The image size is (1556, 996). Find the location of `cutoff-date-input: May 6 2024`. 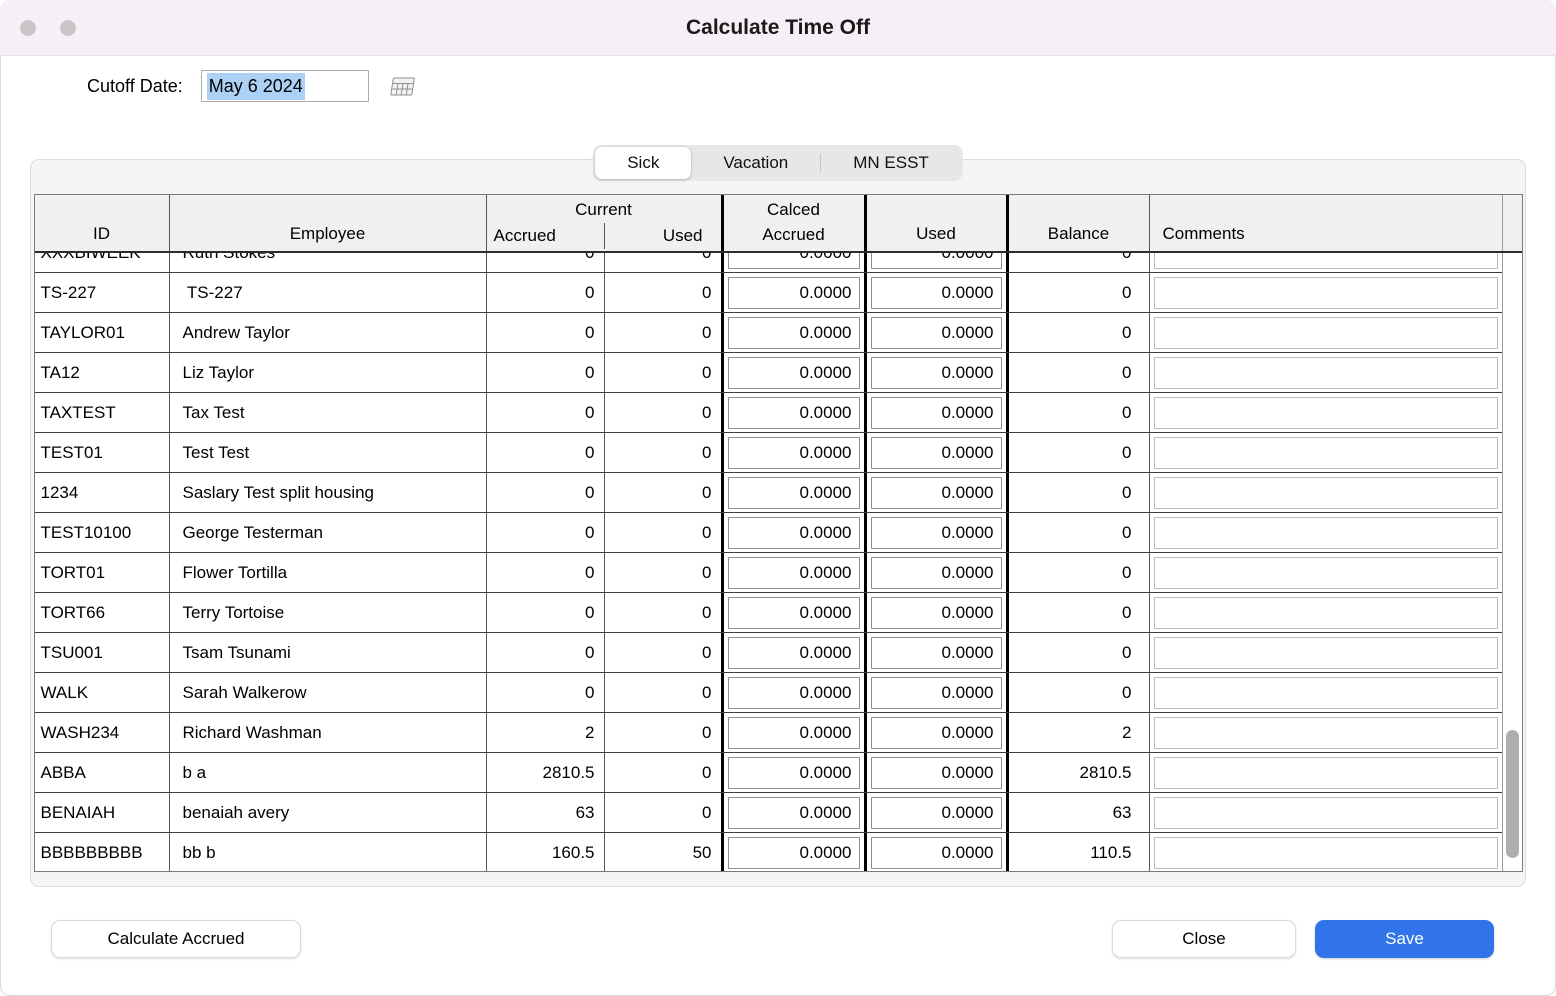

cutoff-date-input: May 6 2024 is located at coordinates (284, 86).